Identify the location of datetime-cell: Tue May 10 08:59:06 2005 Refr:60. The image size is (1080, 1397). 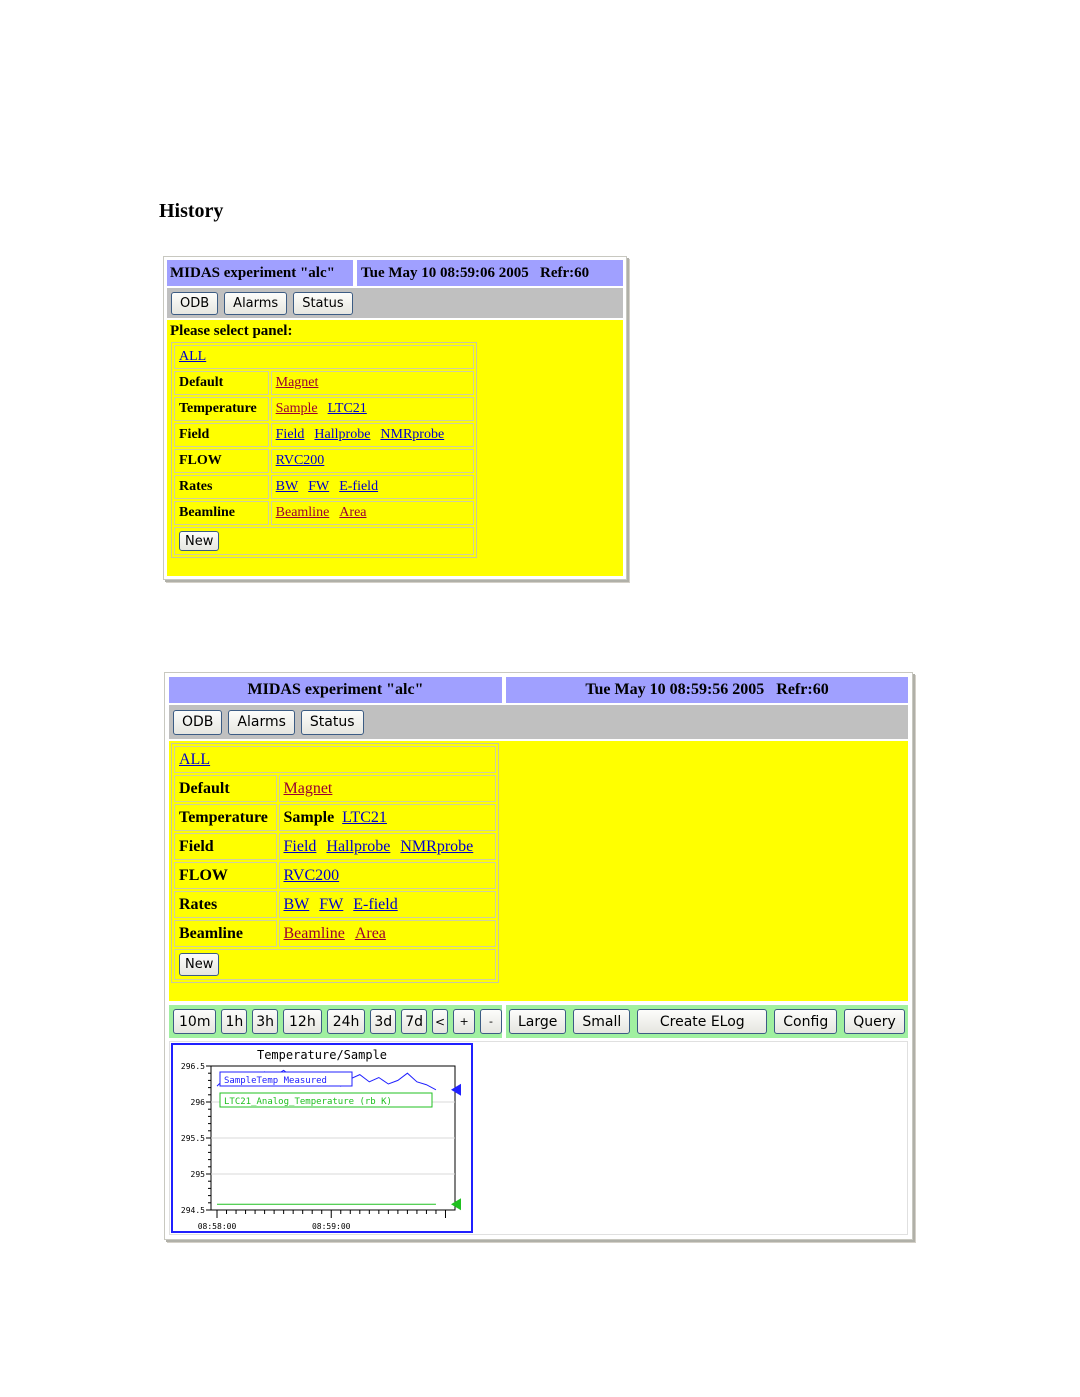
(490, 273).